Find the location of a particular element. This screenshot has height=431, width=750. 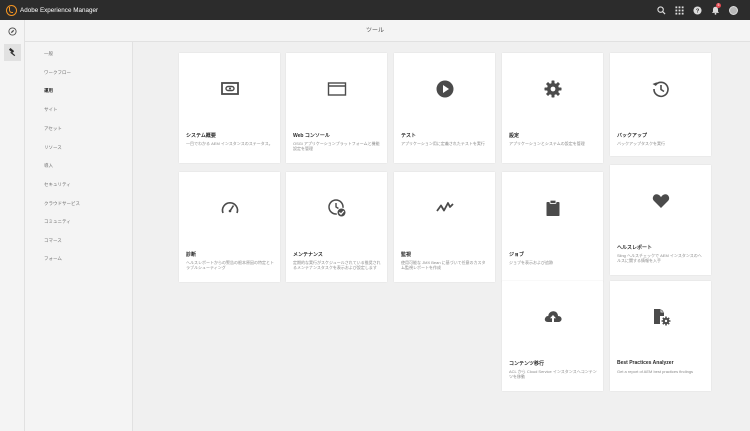

gear-icon is located at coordinates (552, 89).